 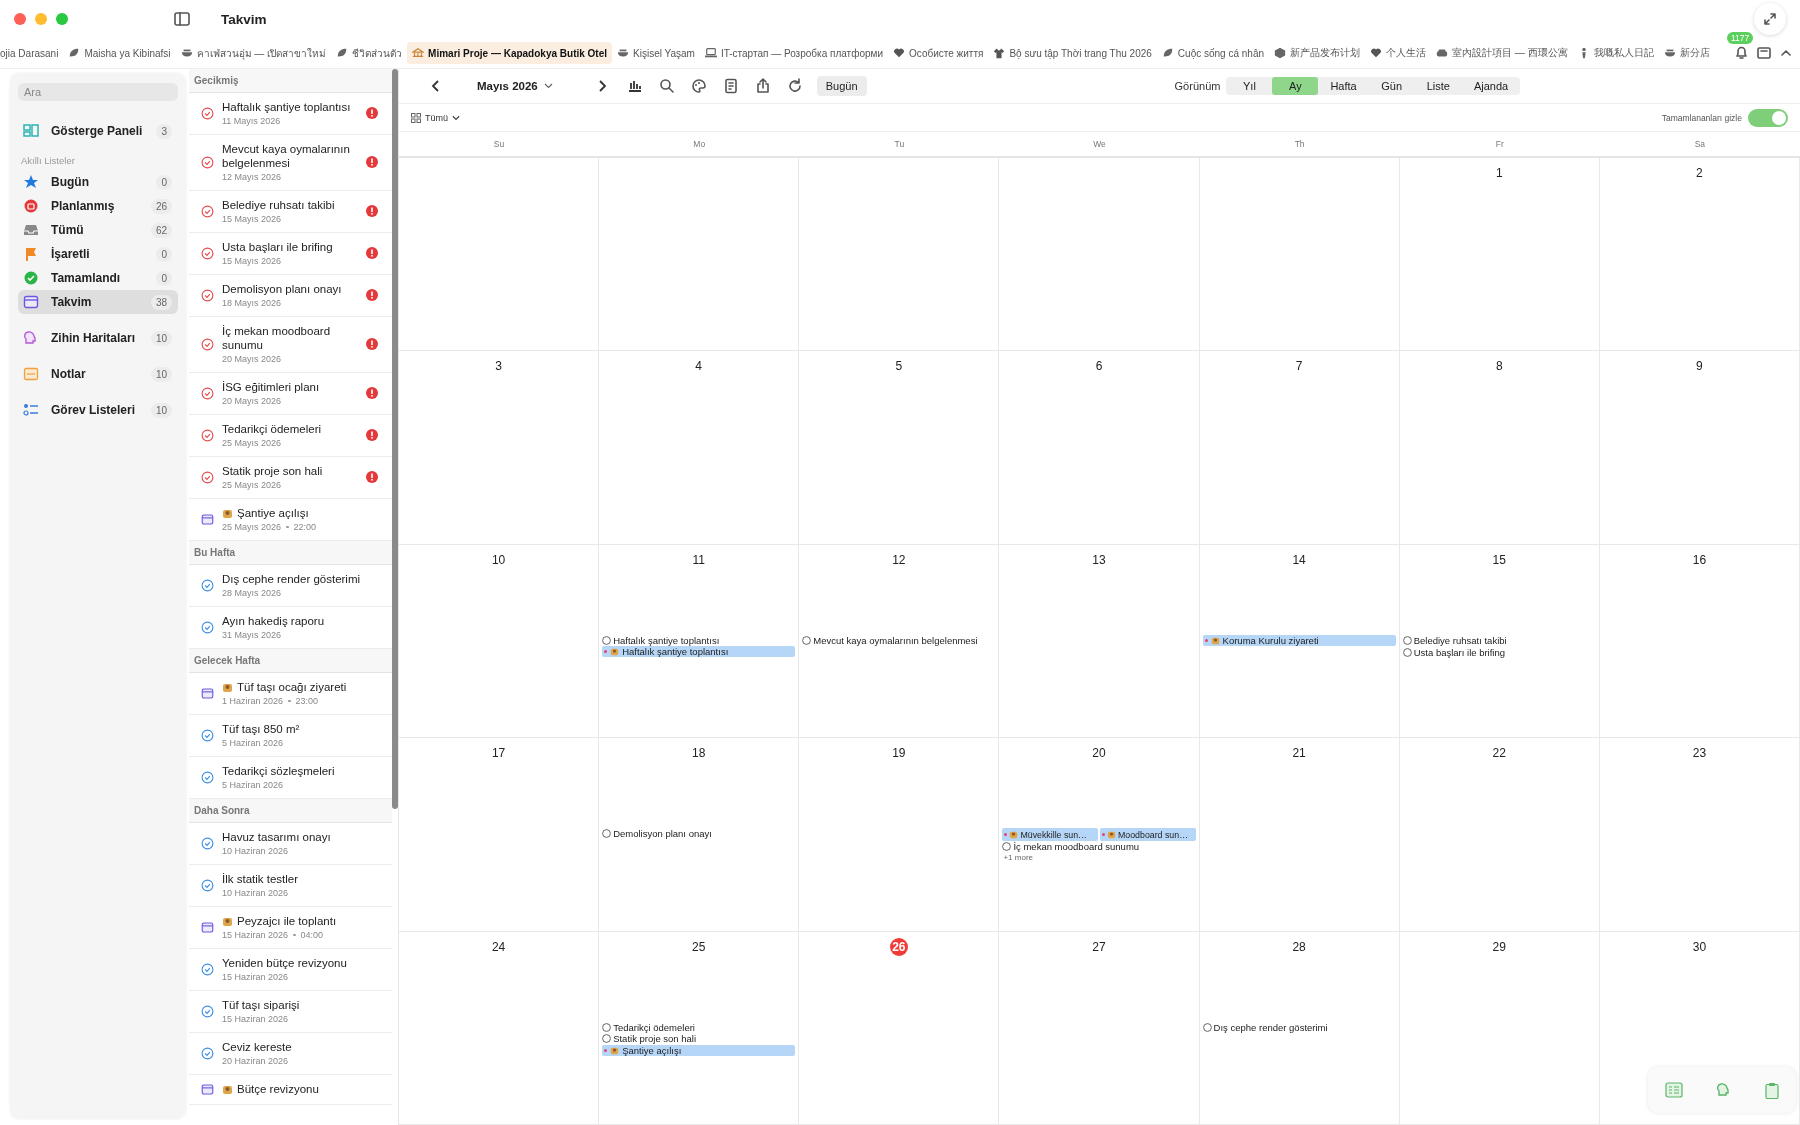 I want to click on day-cell: 14 Koruma Kurulu ziyareti, so click(x=1299, y=641).